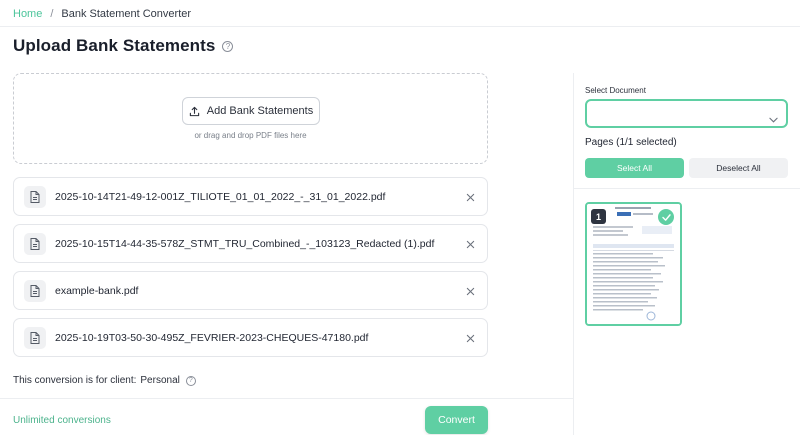  Describe the element at coordinates (686, 113) in the screenshot. I see `document-select` at that location.